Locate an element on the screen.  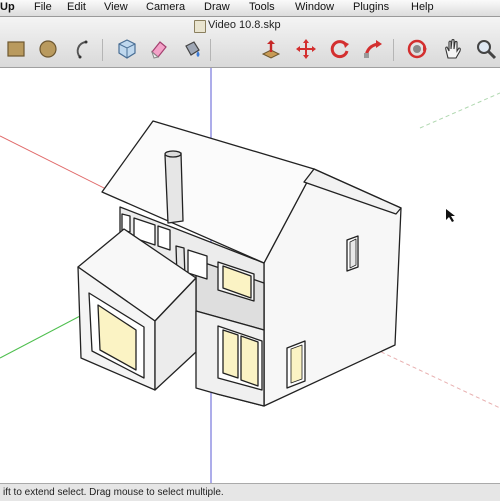
rectangle-tool-icon is located at coordinates (16, 49).